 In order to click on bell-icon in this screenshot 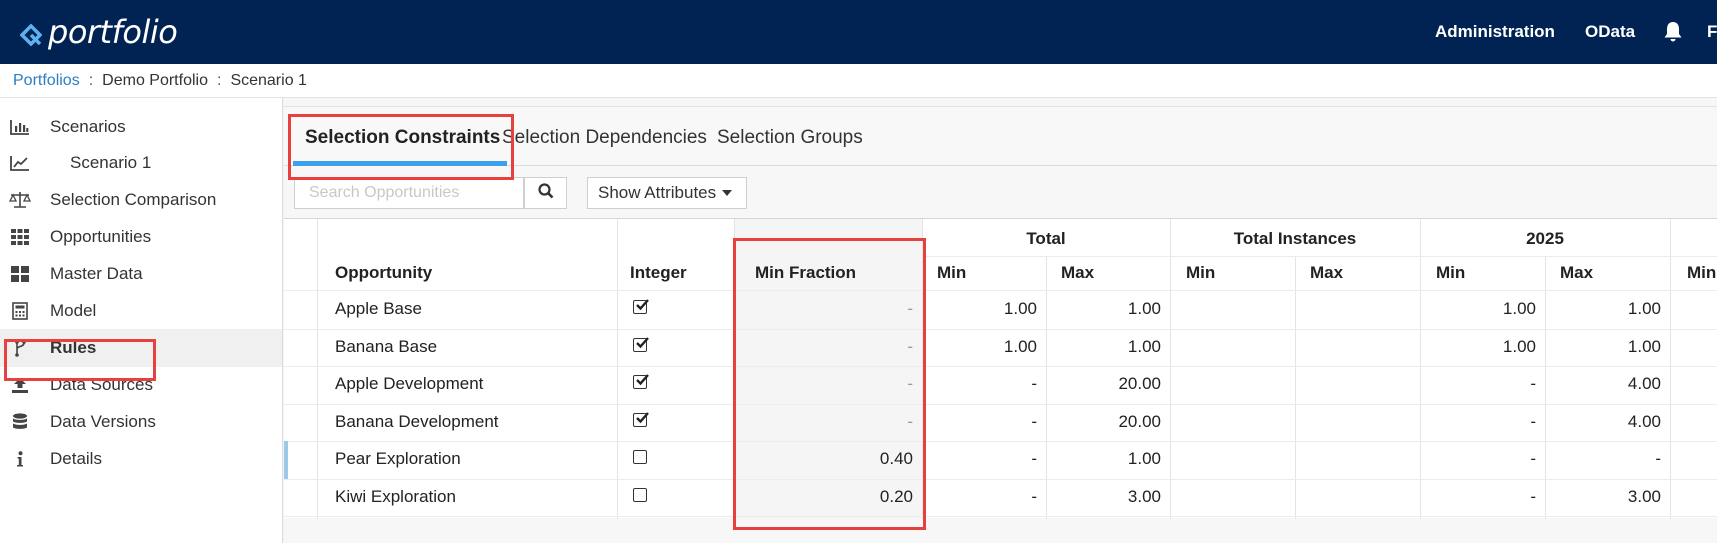, I will do `click(1673, 32)`.